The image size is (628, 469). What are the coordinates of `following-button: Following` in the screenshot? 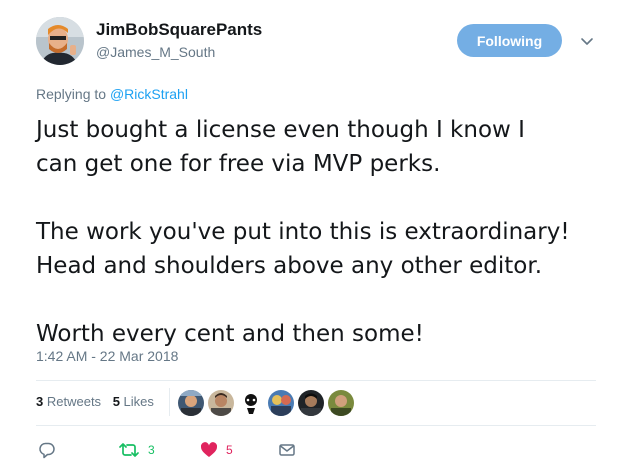 It's located at (509, 40).